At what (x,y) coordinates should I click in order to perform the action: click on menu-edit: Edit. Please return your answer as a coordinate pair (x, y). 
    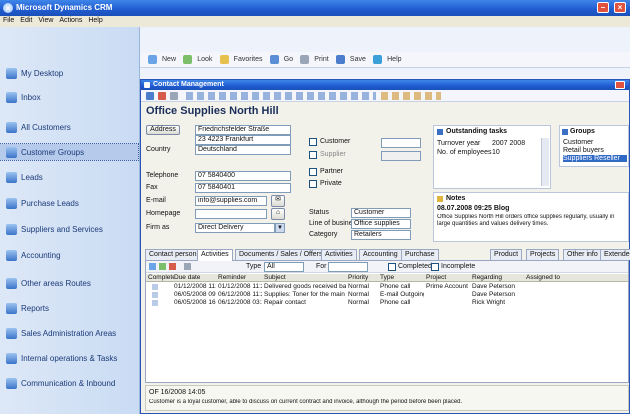
    Looking at the image, I should click on (26, 20).